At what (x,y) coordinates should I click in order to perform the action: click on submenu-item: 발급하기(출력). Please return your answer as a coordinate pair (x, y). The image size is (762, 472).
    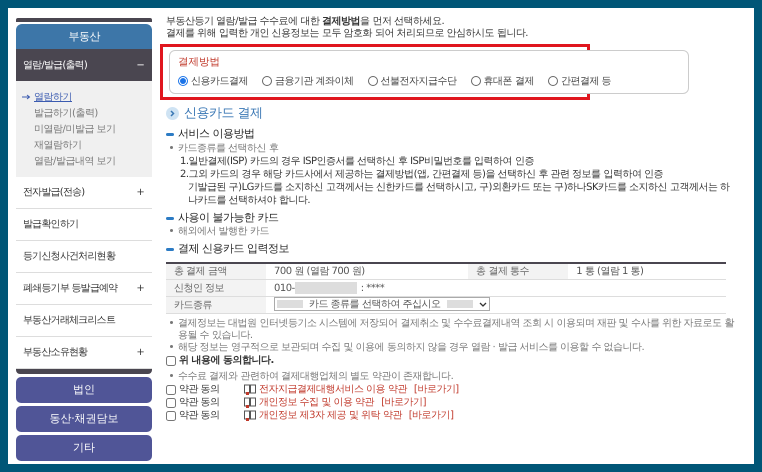
    Looking at the image, I should click on (66, 113).